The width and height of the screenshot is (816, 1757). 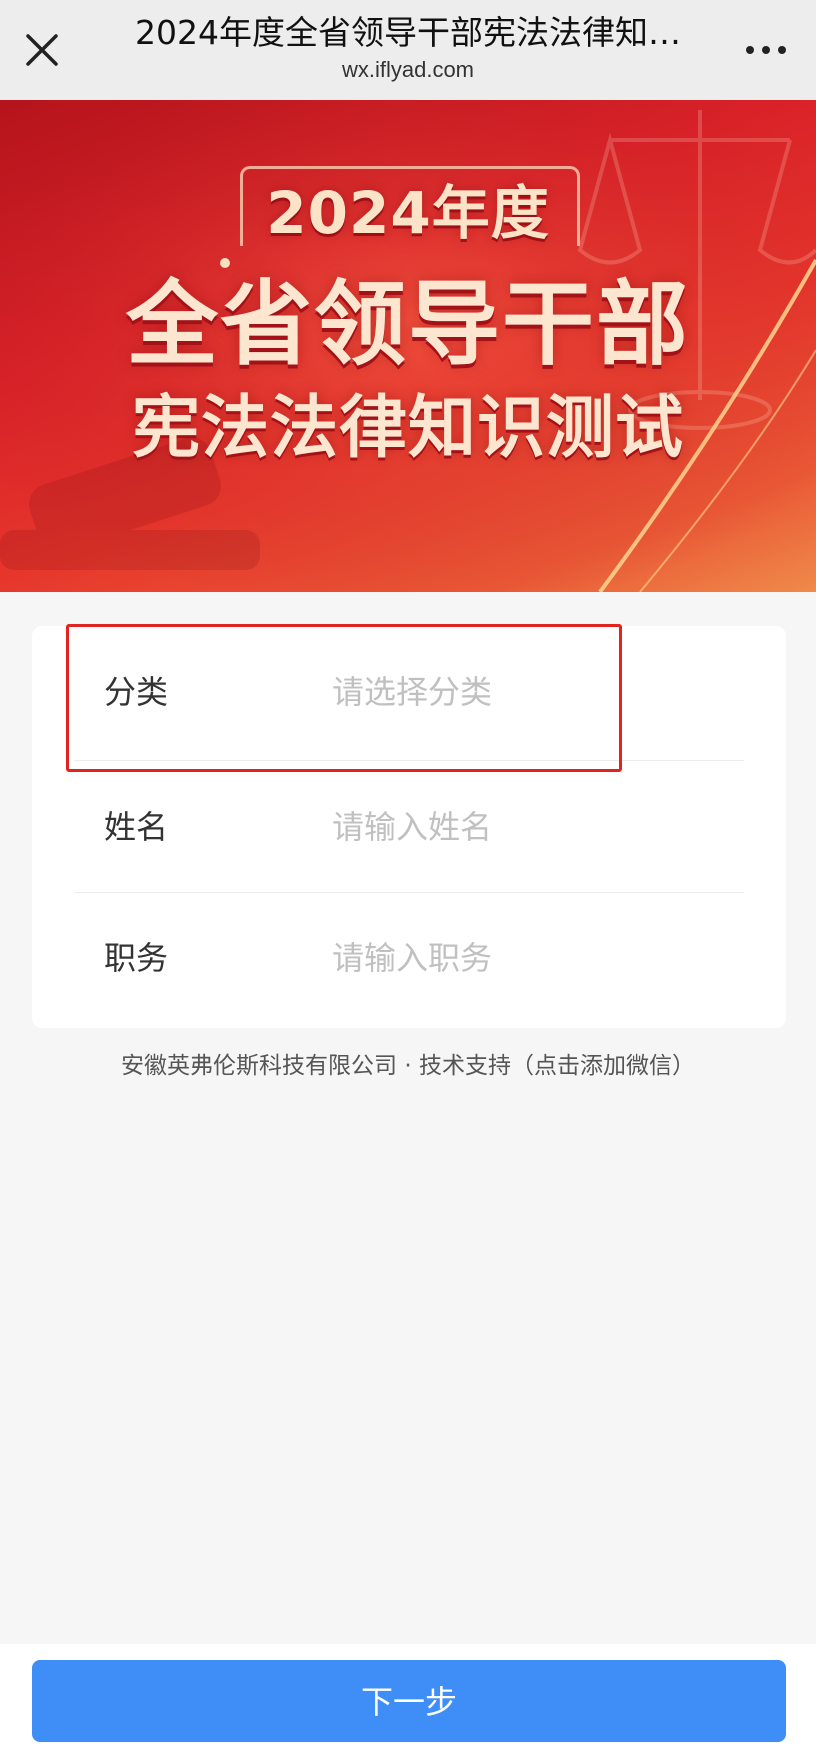 I want to click on tech-support-link: 安徽英弗伦斯科技有限公司 · 技术支持（点击添加微信）, so click(x=408, y=1063).